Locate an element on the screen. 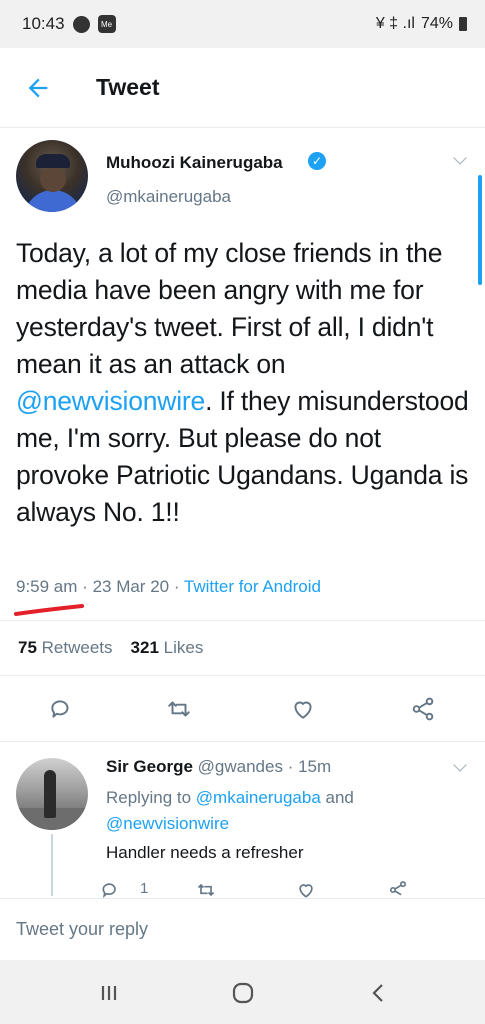  retweets-stat: 75 Retweets is located at coordinates (65, 648).